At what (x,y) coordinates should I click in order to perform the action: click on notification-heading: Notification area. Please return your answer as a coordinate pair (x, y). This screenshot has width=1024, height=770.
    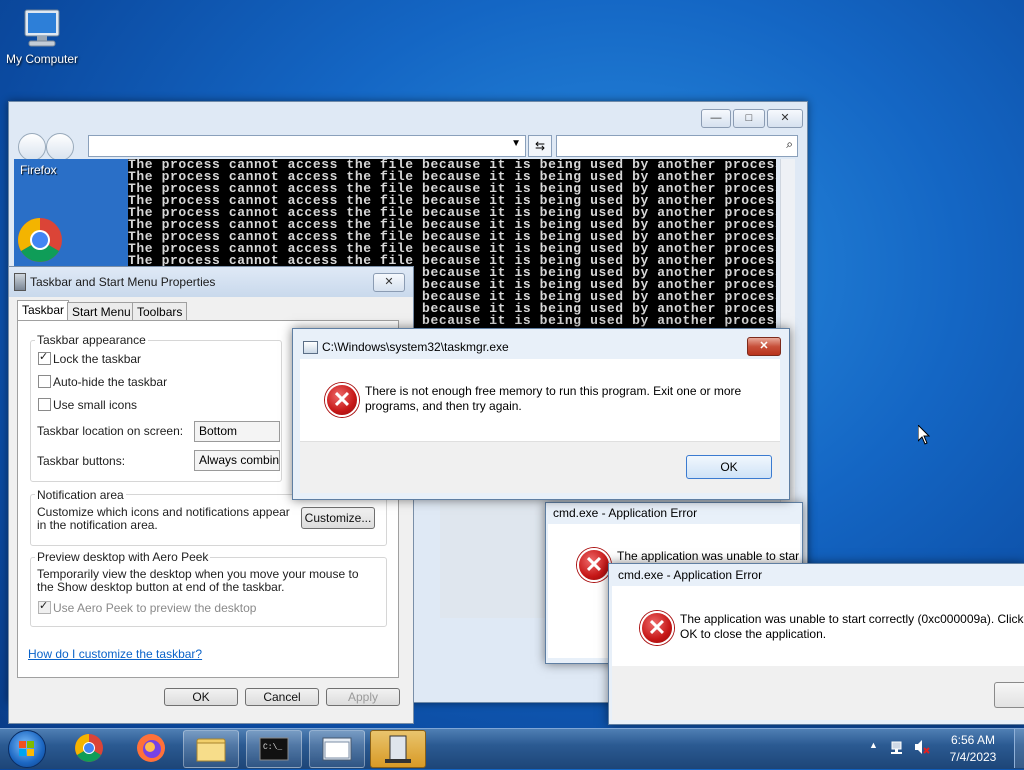
    Looking at the image, I should click on (80, 495).